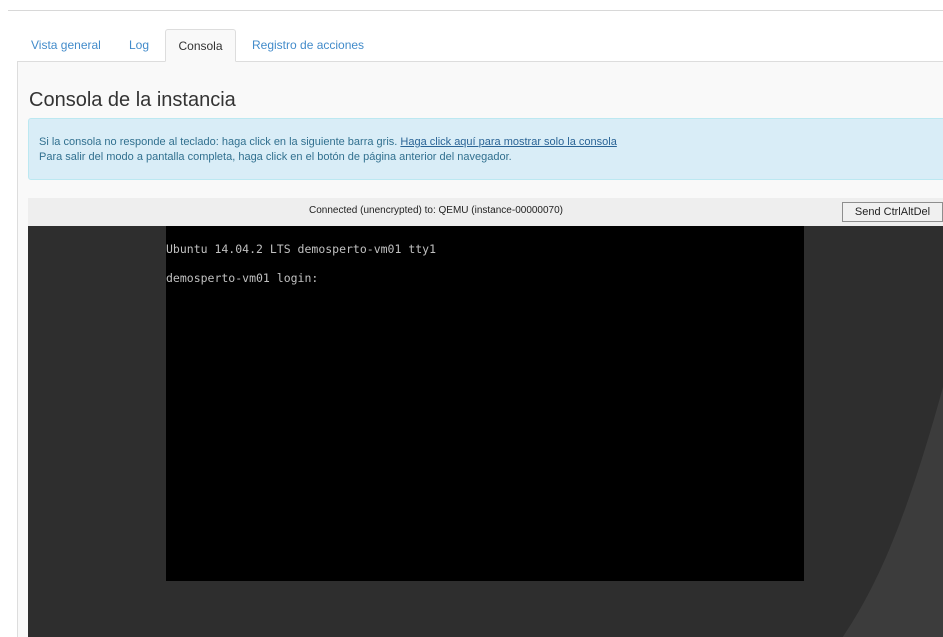 This screenshot has width=943, height=637. Describe the element at coordinates (475, 10) in the screenshot. I see `top-divider` at that location.